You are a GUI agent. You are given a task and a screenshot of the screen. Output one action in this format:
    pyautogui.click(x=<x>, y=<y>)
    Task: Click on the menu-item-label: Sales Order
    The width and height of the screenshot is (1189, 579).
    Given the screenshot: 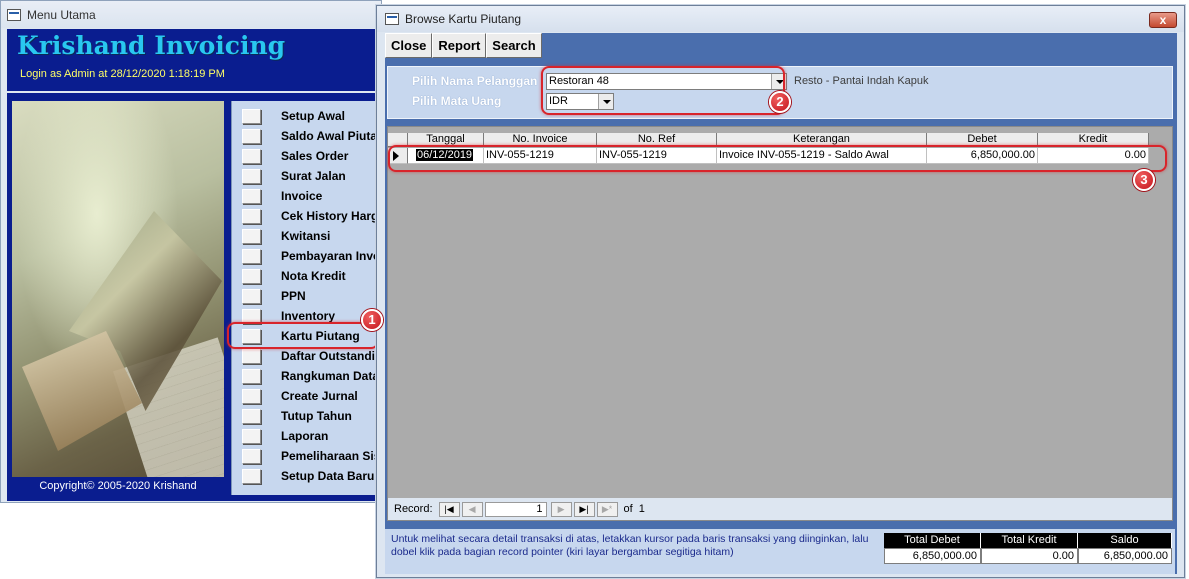 What is the action you would take?
    pyautogui.click(x=315, y=156)
    